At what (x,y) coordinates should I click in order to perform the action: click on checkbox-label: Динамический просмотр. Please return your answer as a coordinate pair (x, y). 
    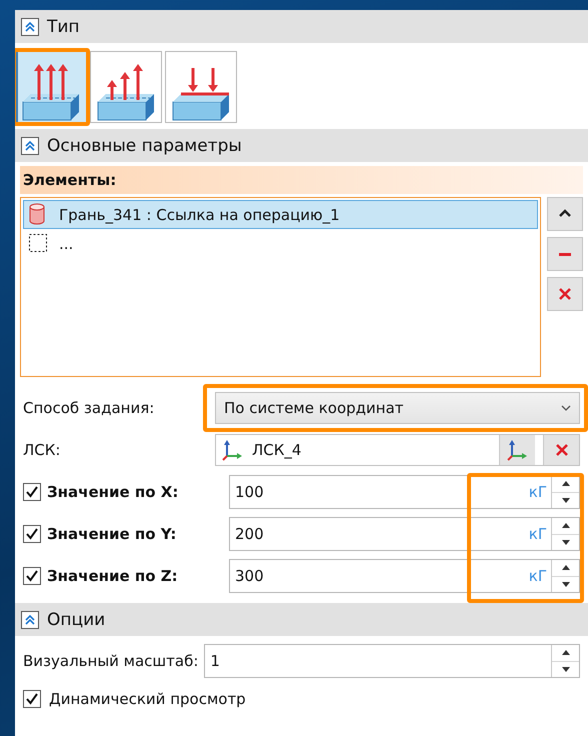
    Looking at the image, I should click on (147, 699).